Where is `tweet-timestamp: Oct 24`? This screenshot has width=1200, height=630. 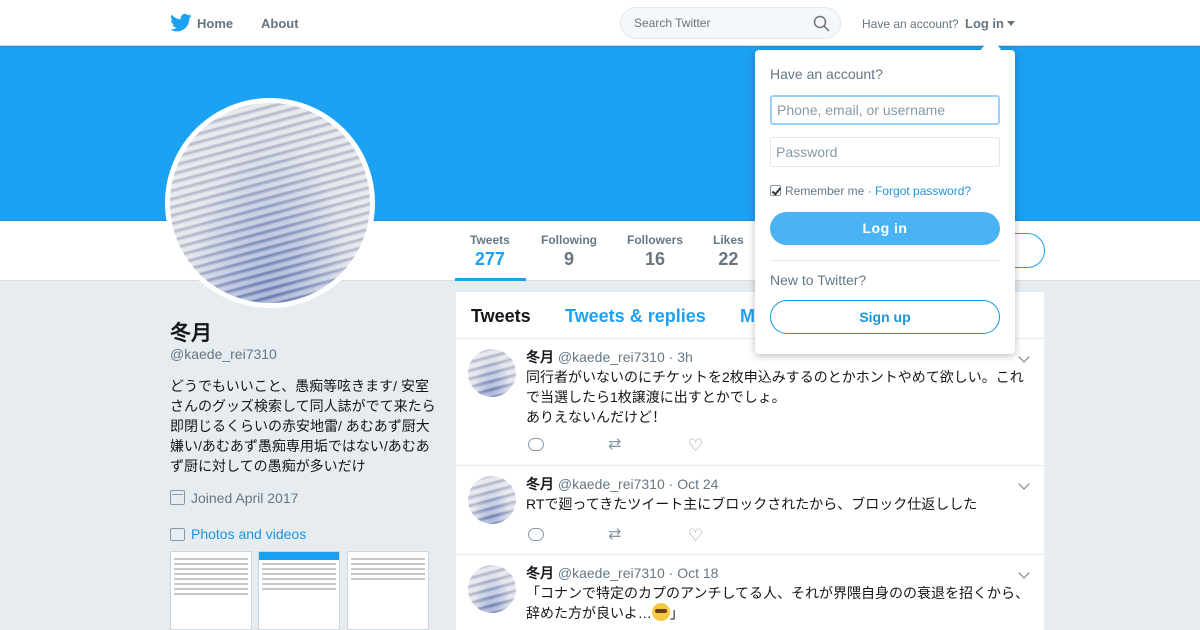 tweet-timestamp: Oct 24 is located at coordinates (697, 484).